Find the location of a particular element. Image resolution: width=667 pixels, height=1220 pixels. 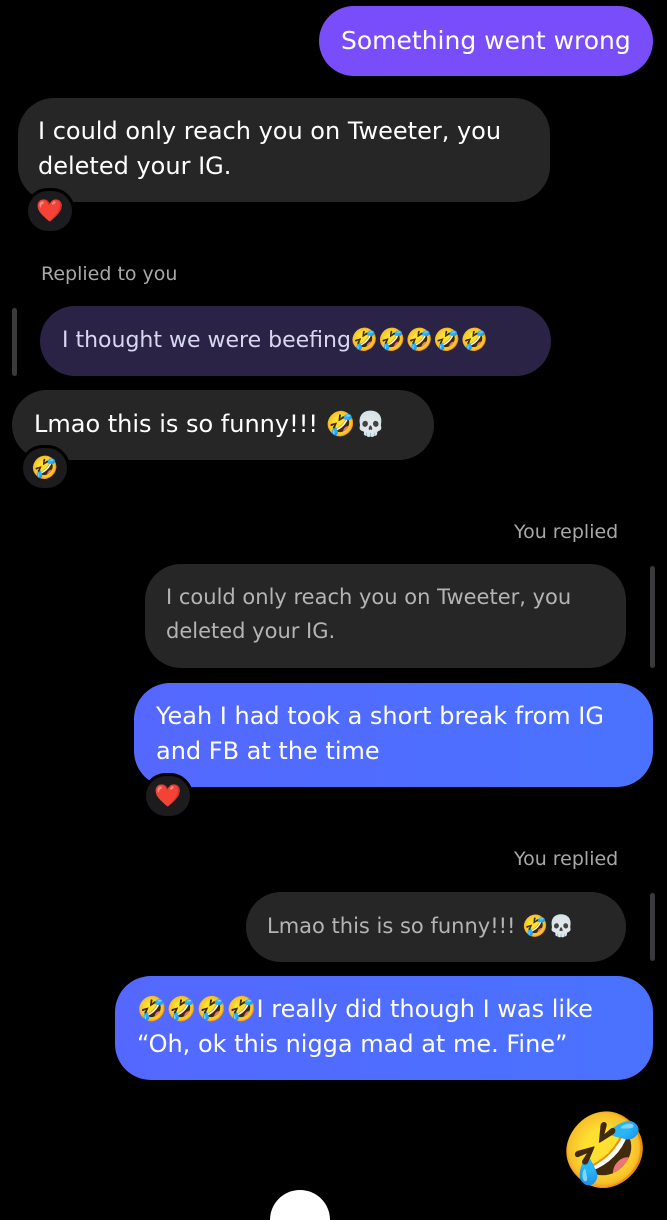

message-text: Lmao this is so funny!!! 🤣💀 is located at coordinates (210, 424).